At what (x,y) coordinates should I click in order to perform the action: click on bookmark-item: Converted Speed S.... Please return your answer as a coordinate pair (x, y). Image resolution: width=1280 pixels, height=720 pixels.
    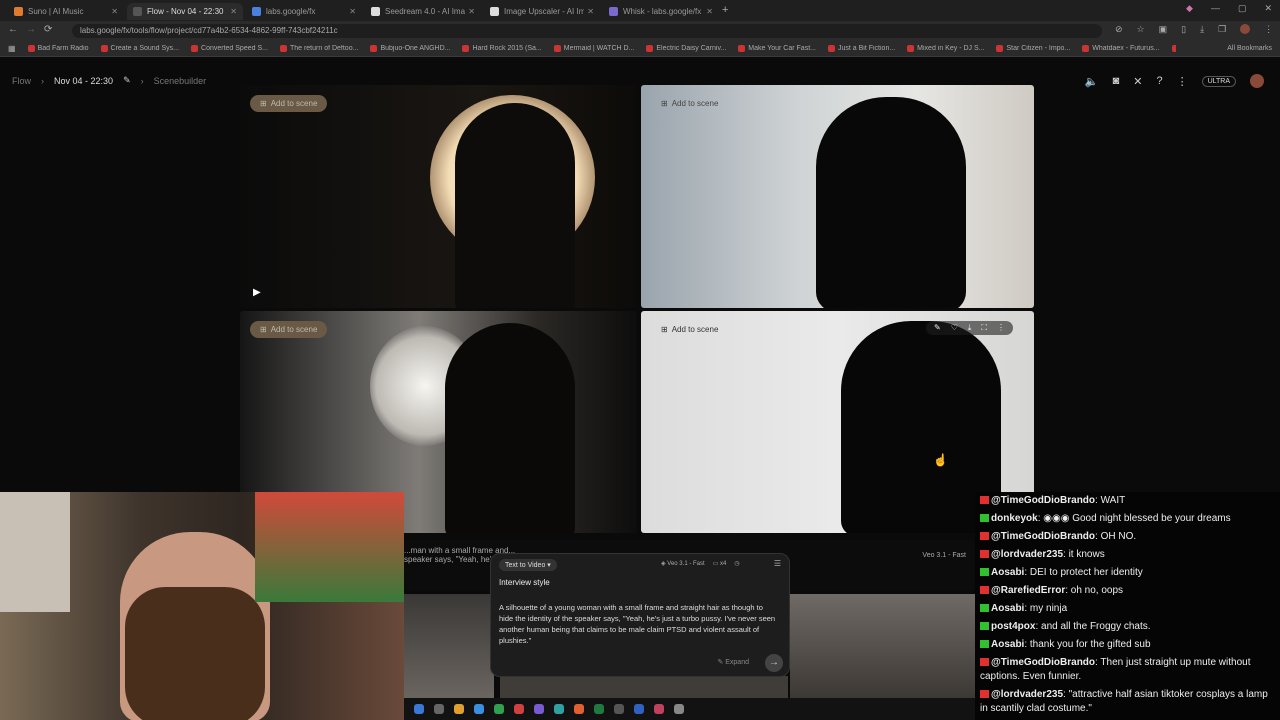
    Looking at the image, I should click on (229, 48).